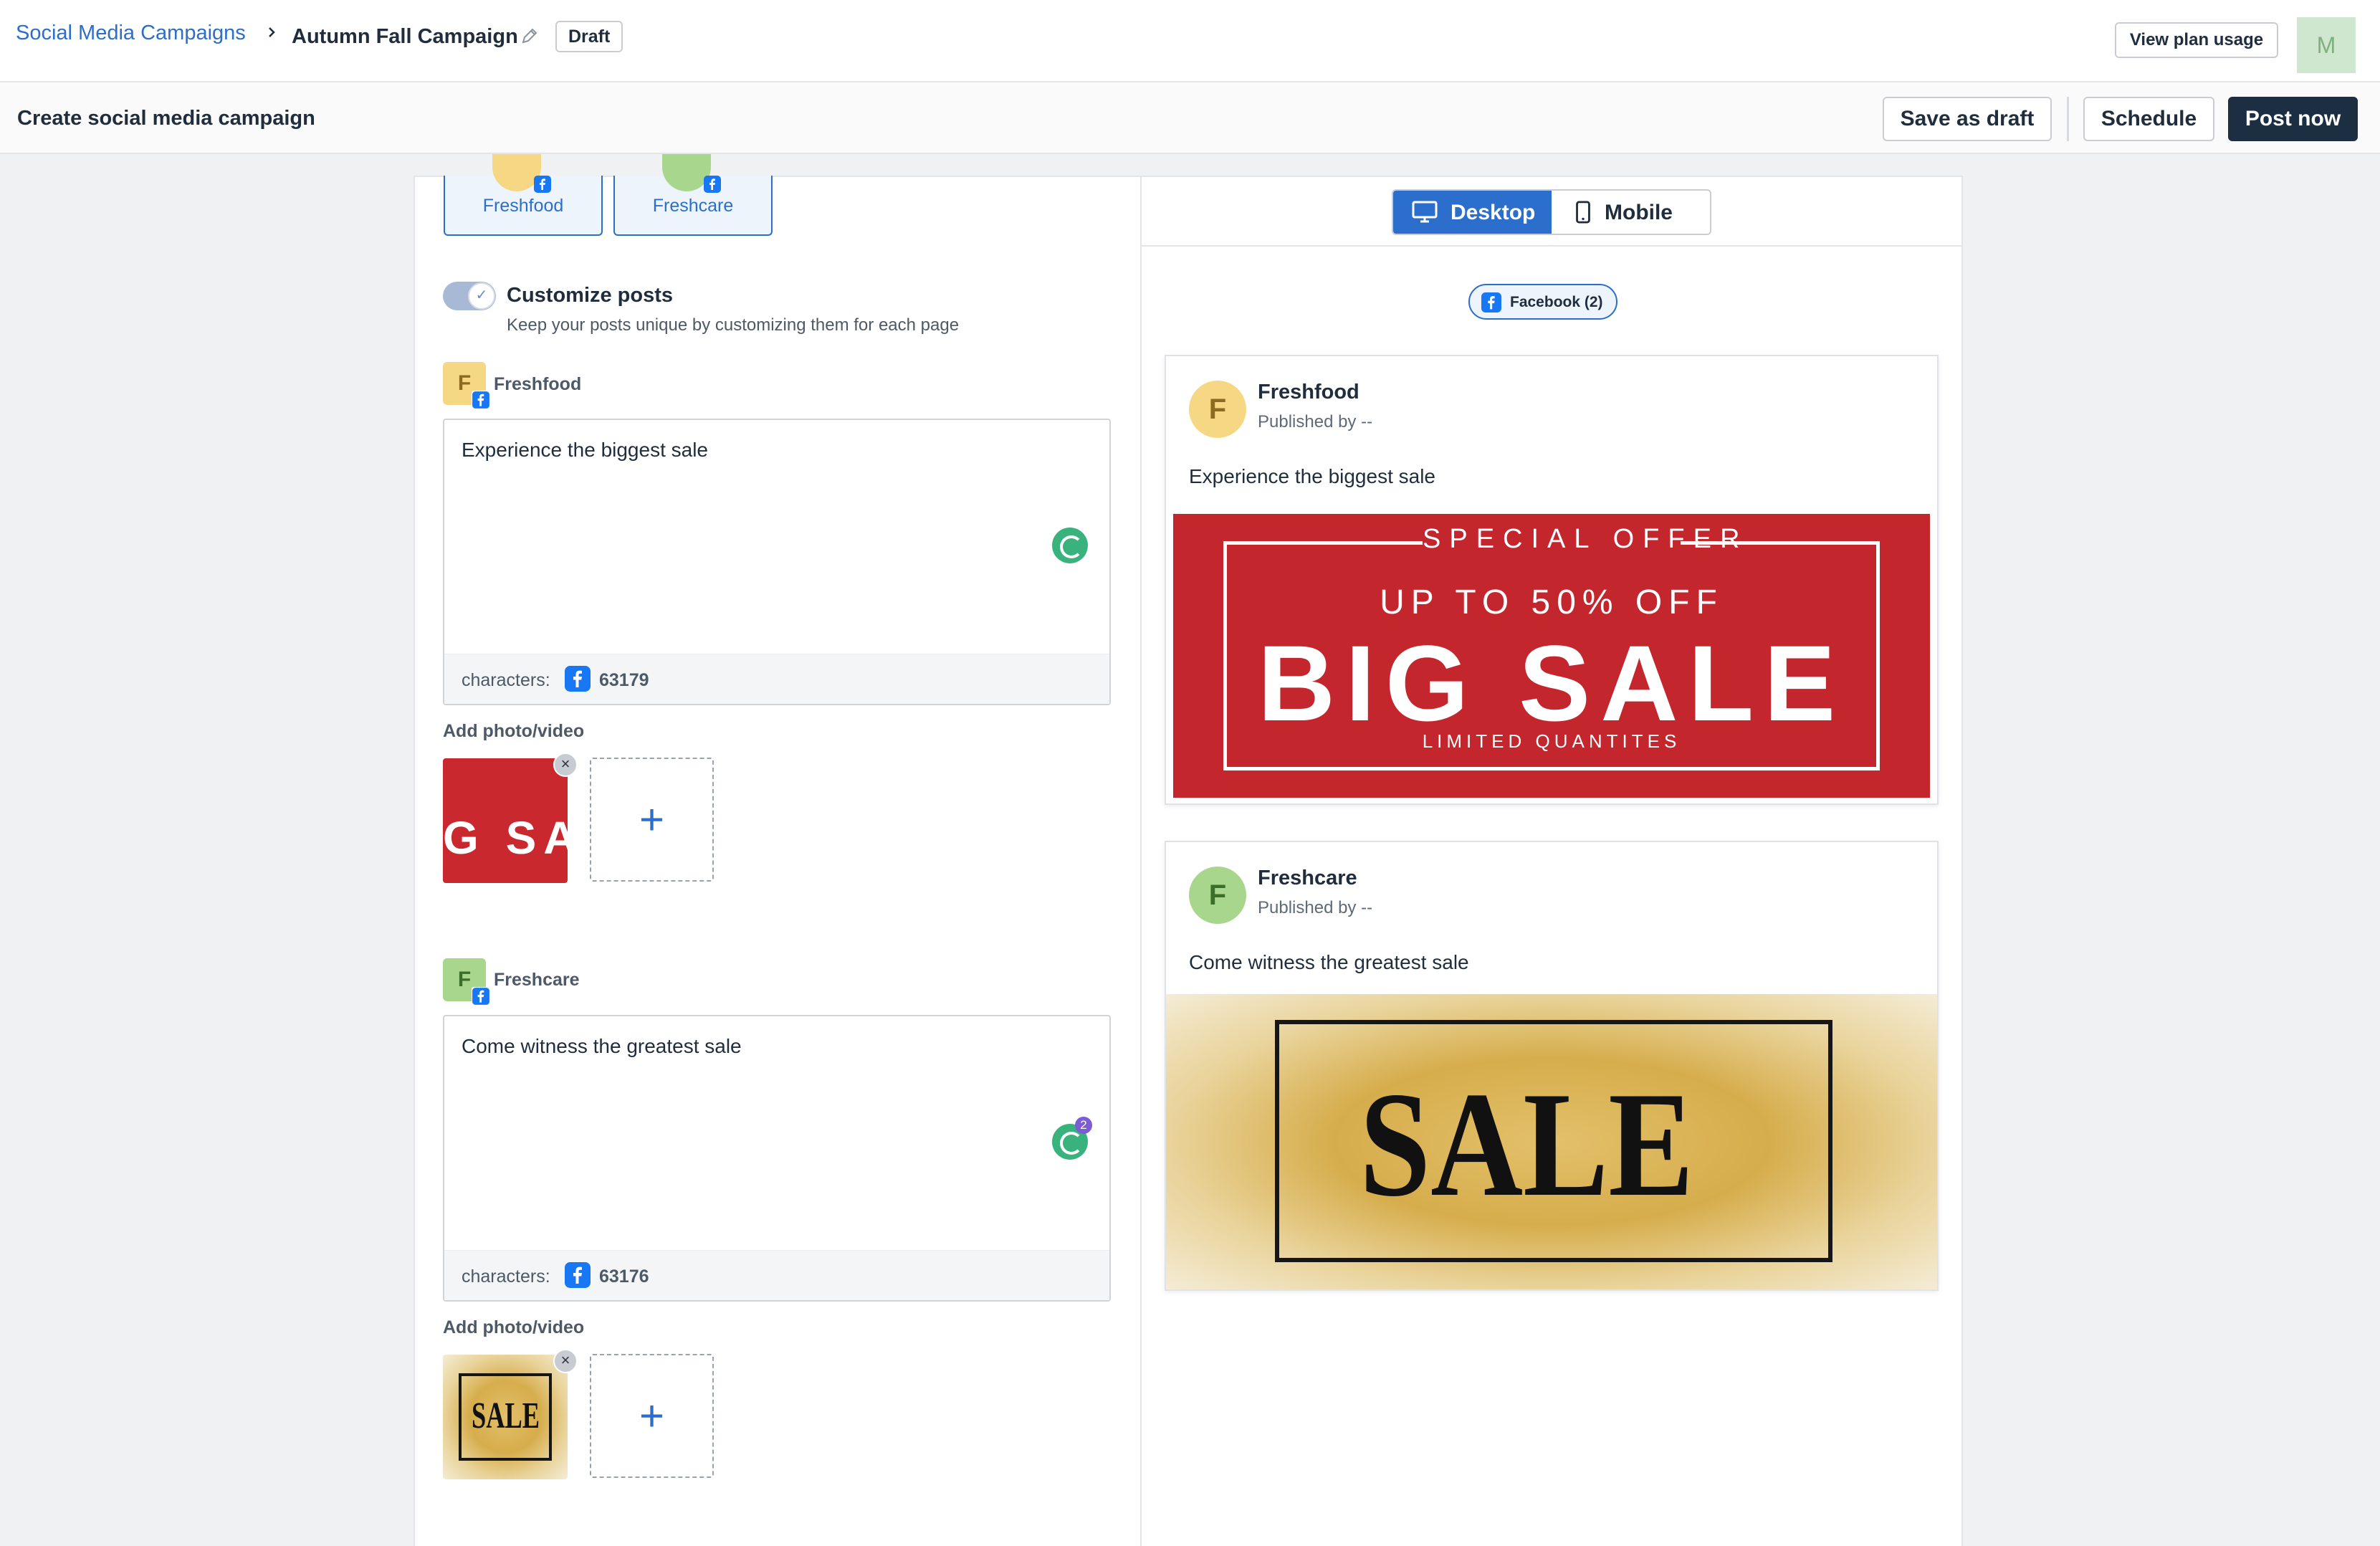 This screenshot has height=1546, width=2380. What do you see at coordinates (538, 384) in the screenshot?
I see `page-name: Freshfood` at bounding box center [538, 384].